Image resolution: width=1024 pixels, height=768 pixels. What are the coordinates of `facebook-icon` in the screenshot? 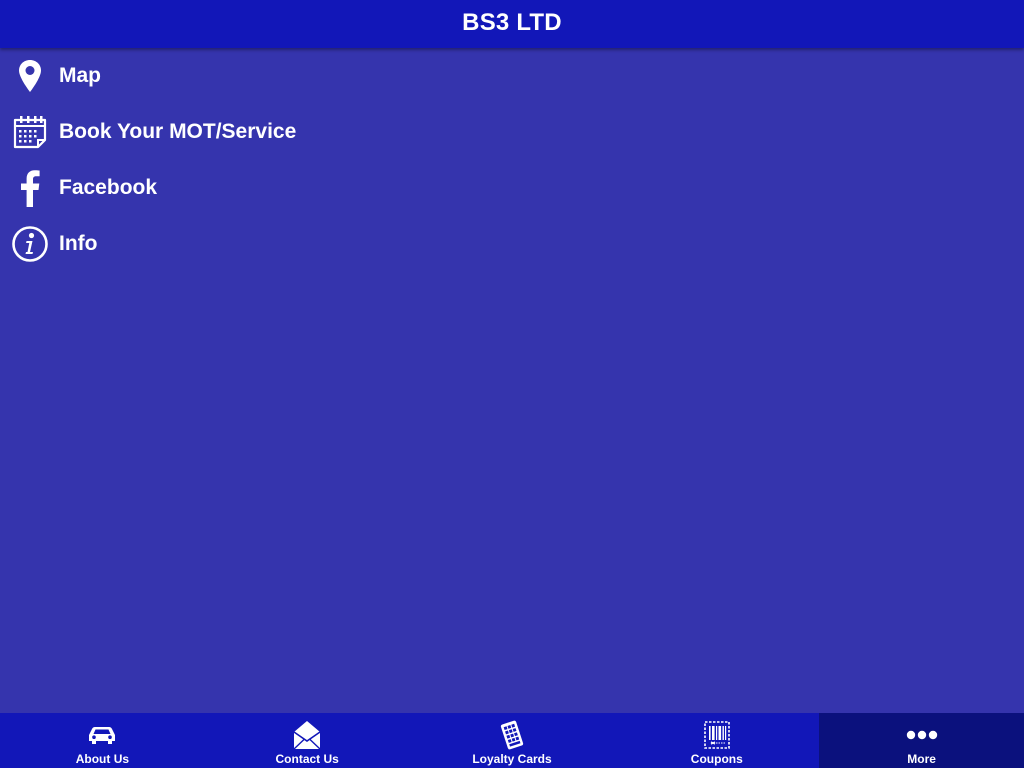 It's located at (30, 188).